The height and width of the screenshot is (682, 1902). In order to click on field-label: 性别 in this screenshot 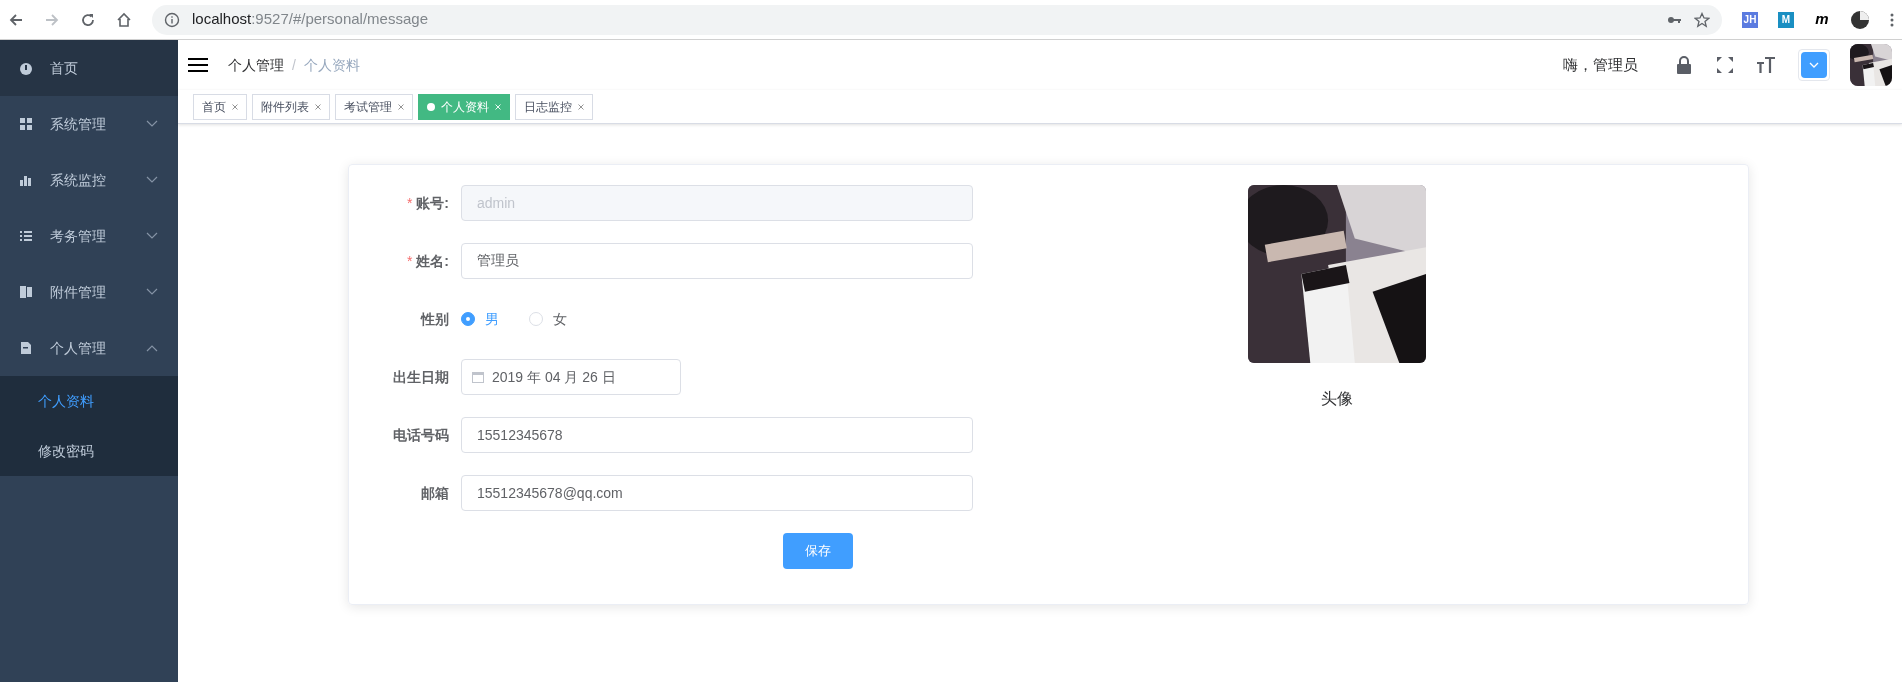, I will do `click(435, 319)`.